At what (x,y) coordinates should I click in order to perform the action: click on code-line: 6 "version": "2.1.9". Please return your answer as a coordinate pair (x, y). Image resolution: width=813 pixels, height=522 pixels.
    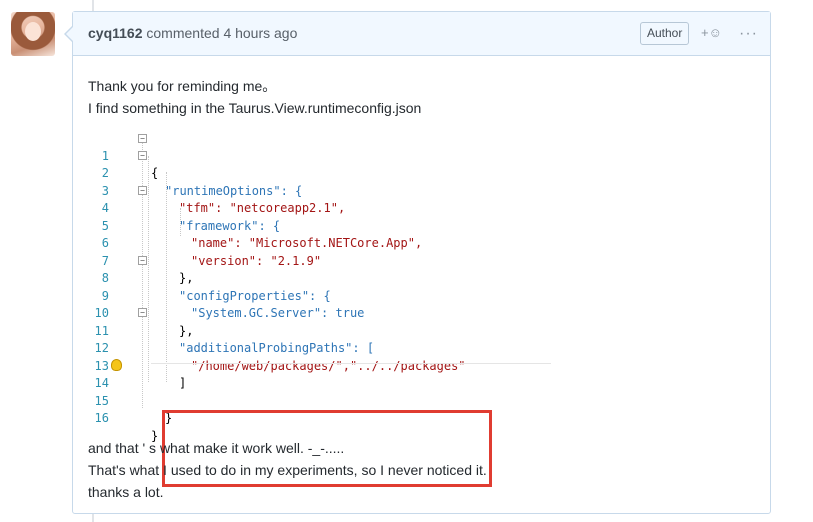
    Looking at the image, I should click on (206, 243).